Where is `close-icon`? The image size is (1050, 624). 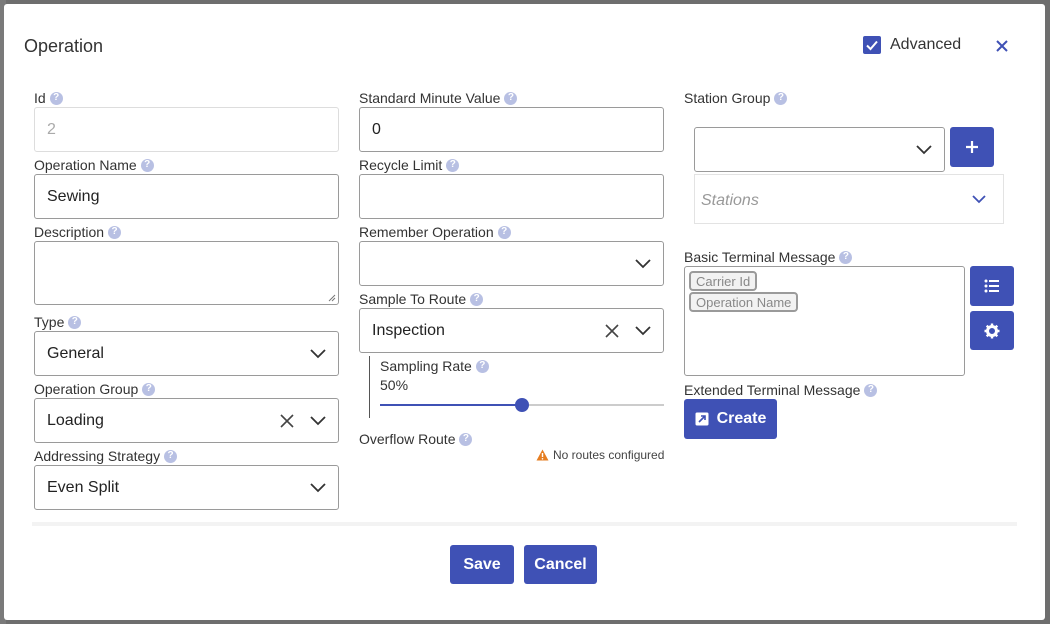 close-icon is located at coordinates (1002, 46).